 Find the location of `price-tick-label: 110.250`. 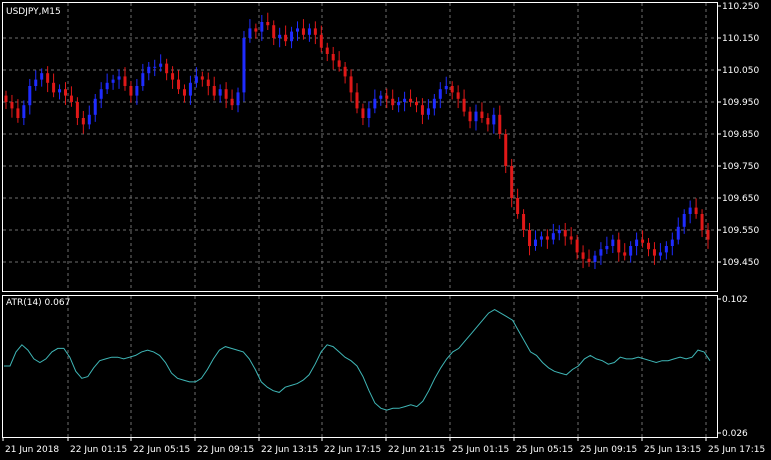

price-tick-label: 110.250 is located at coordinates (740, 7).